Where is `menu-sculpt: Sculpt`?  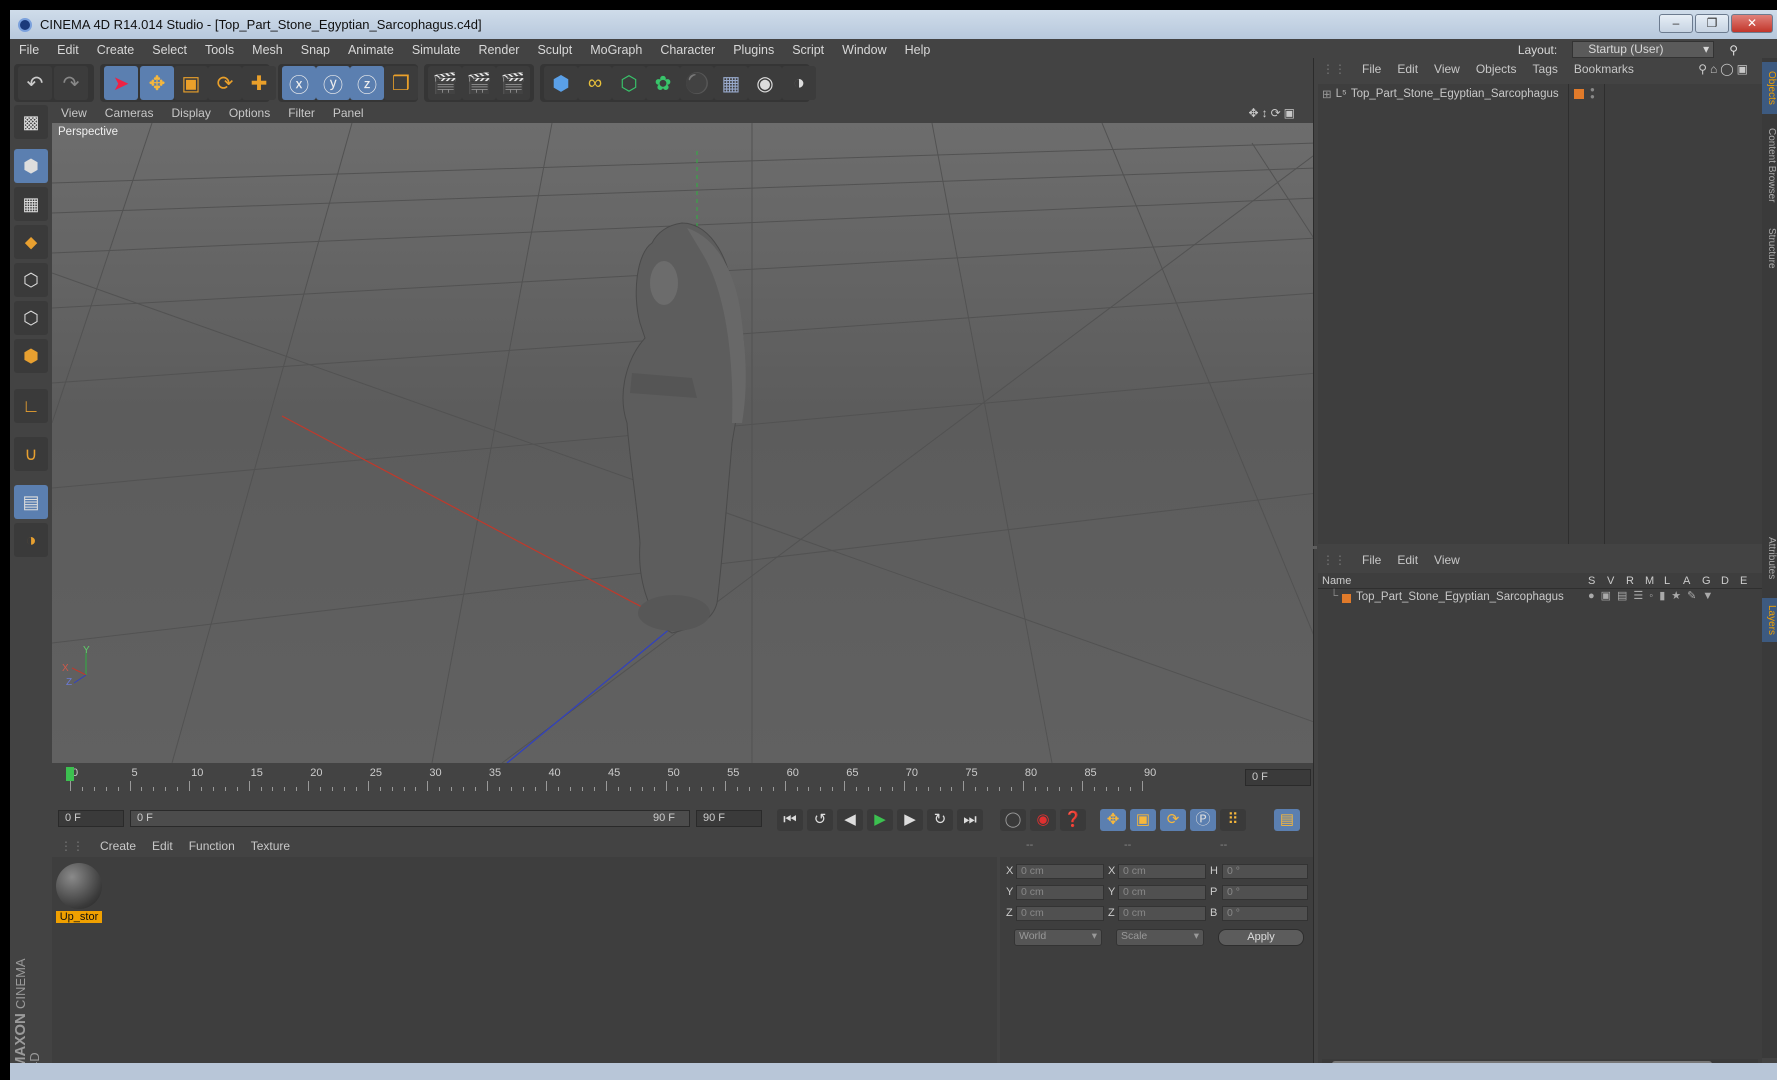 menu-sculpt: Sculpt is located at coordinates (554, 50).